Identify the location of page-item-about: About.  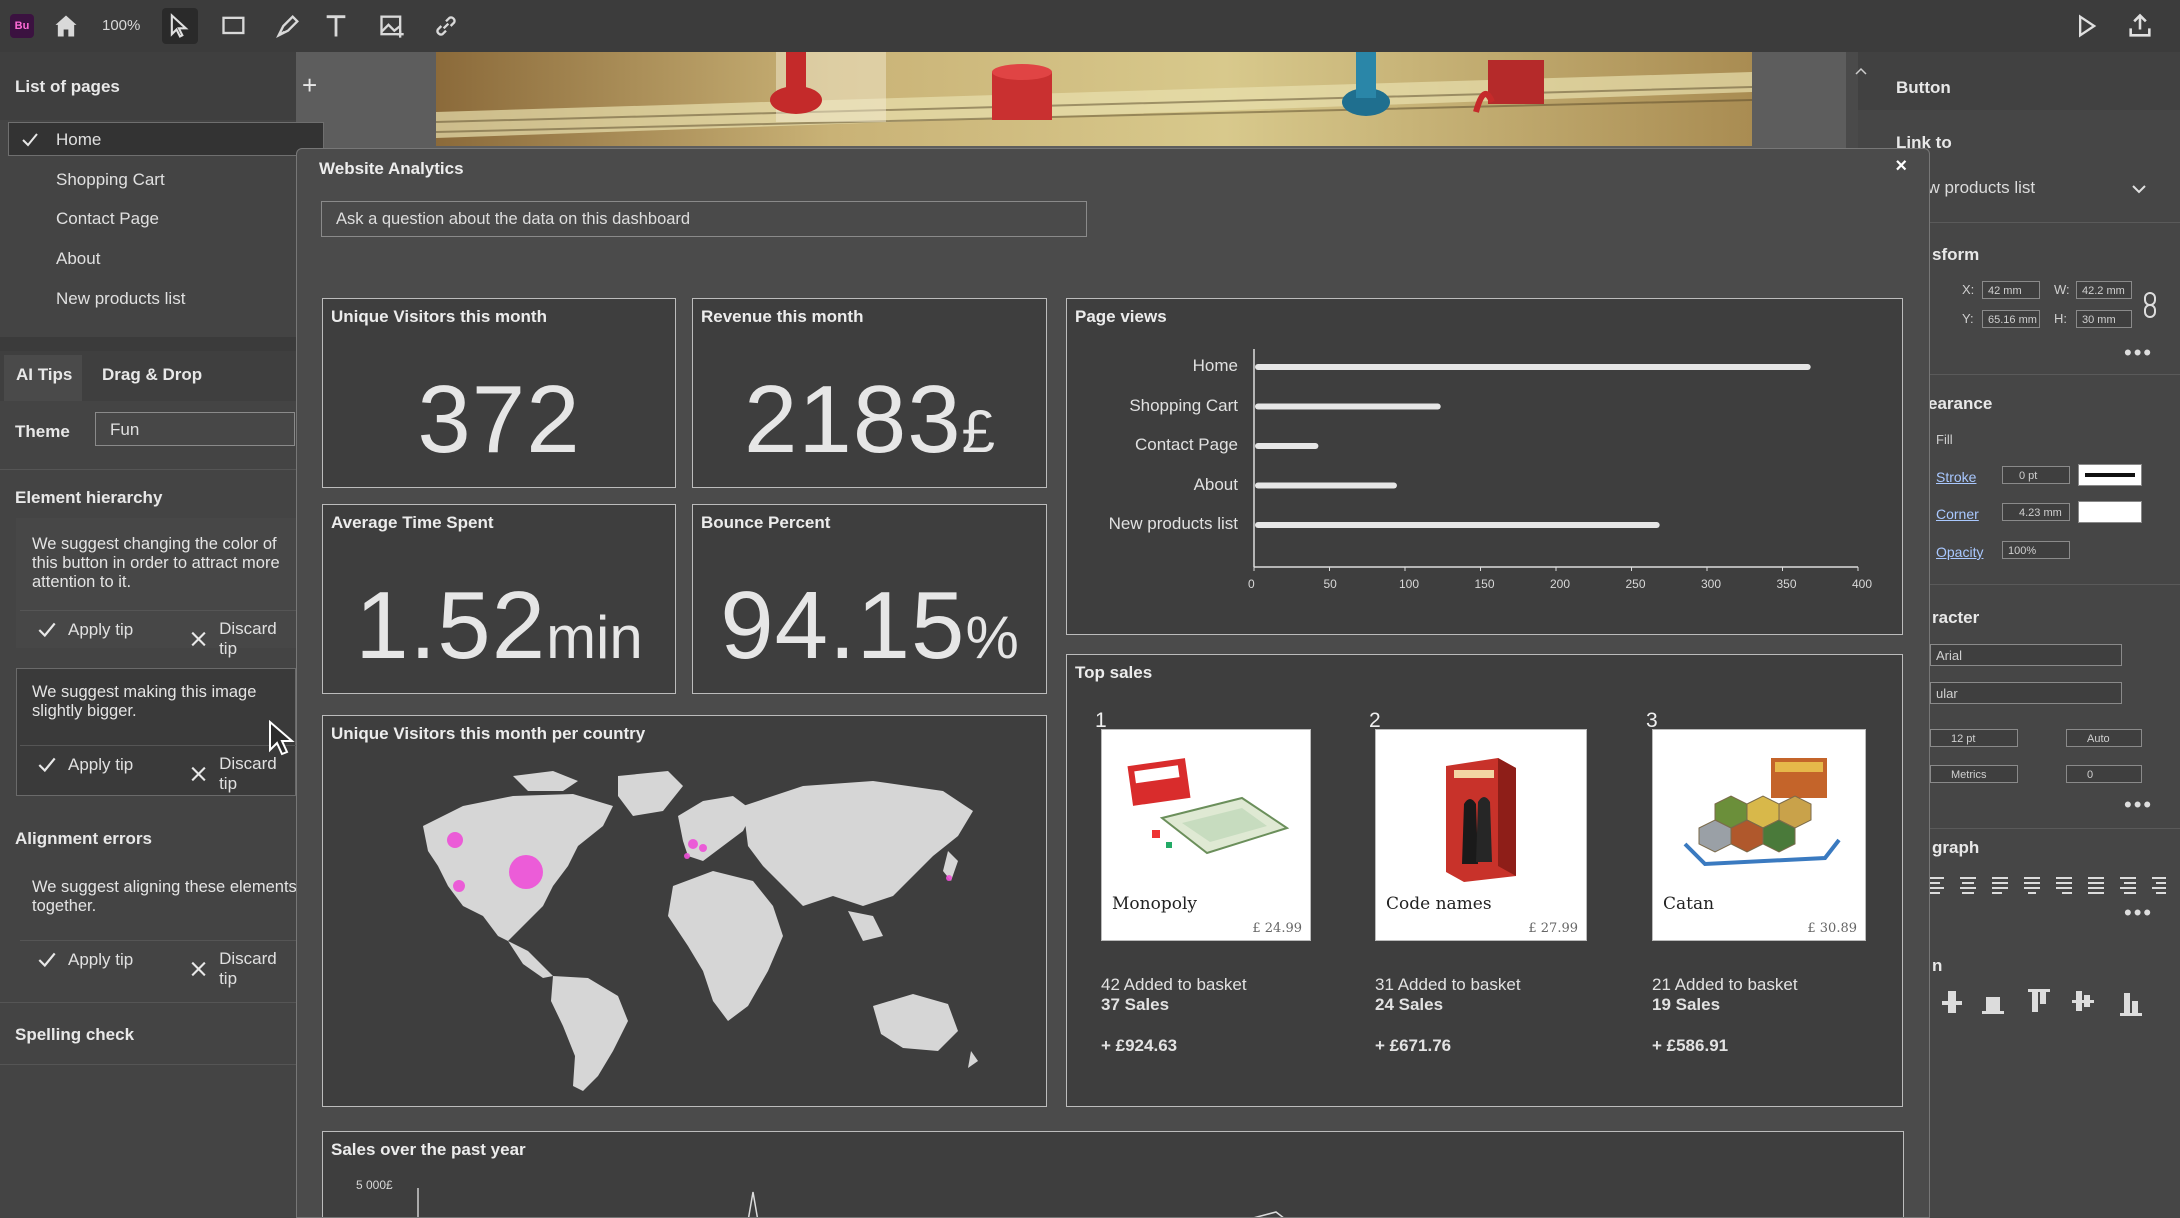
(78, 259).